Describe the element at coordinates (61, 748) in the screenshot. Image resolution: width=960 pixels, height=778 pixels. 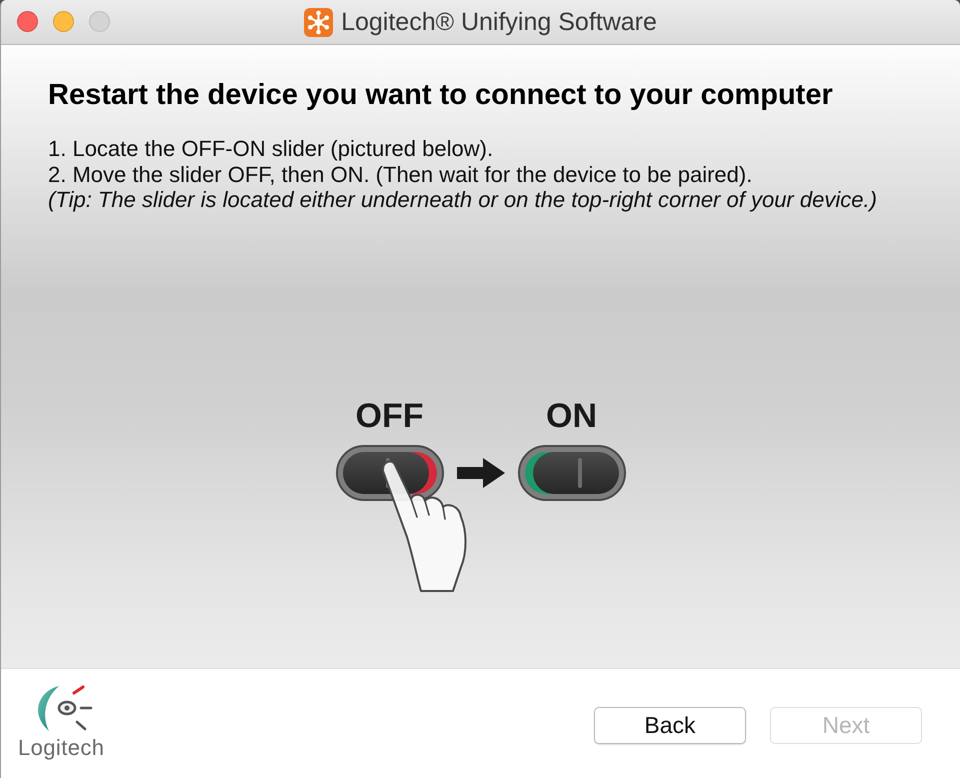
I see `logo-wordmark: Logitech` at that location.